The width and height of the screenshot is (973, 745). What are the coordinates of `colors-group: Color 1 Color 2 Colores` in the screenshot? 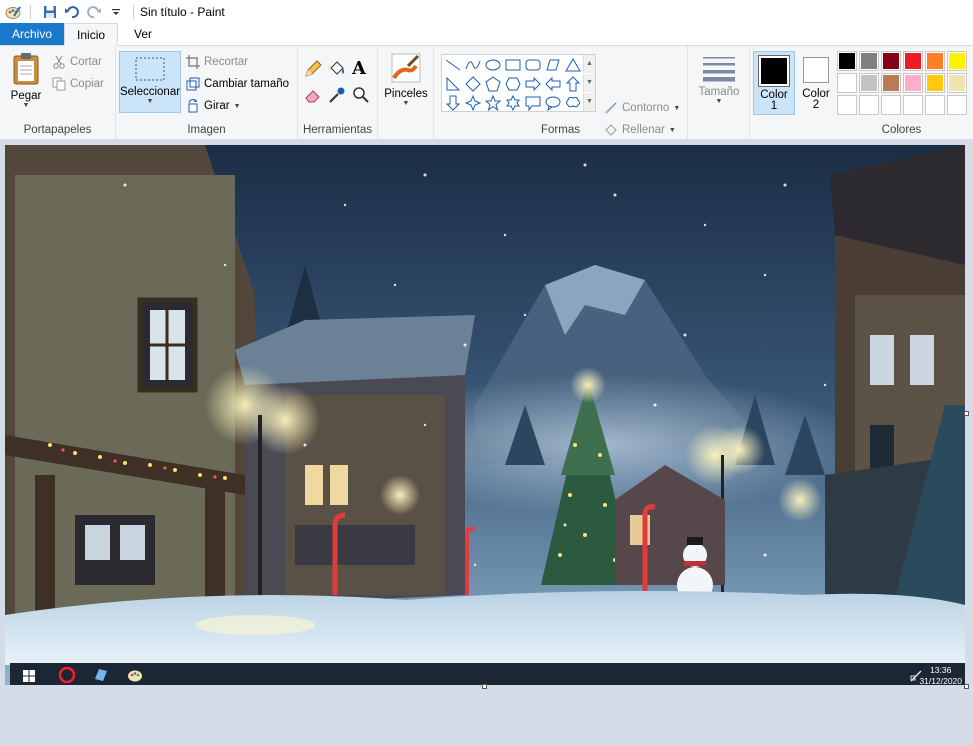 It's located at (861, 93).